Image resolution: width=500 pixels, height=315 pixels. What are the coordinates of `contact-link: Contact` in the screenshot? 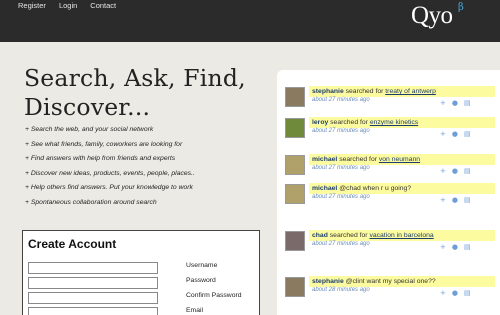 It's located at (103, 5).